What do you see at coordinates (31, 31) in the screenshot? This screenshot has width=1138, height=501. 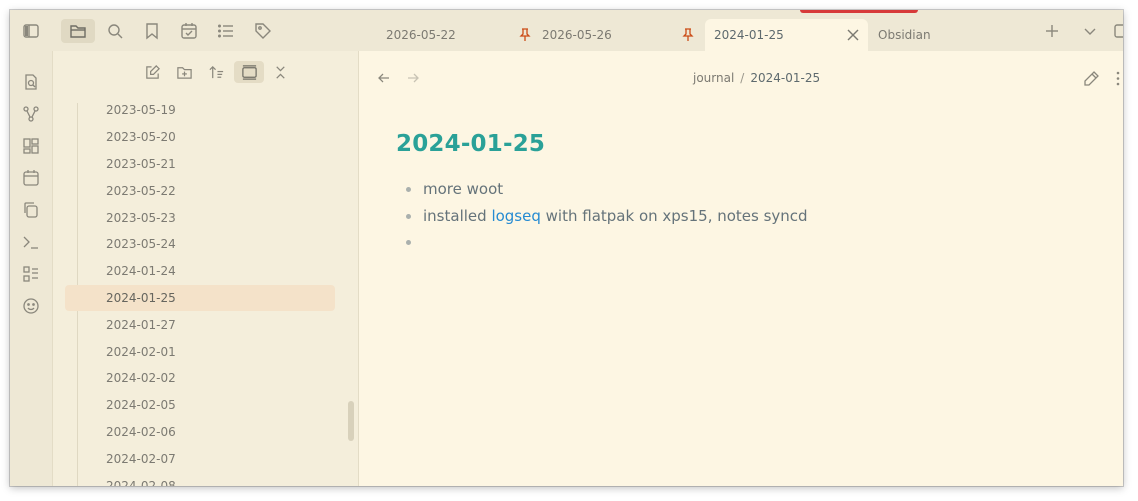 I see `sidebar-toggle-icon` at bounding box center [31, 31].